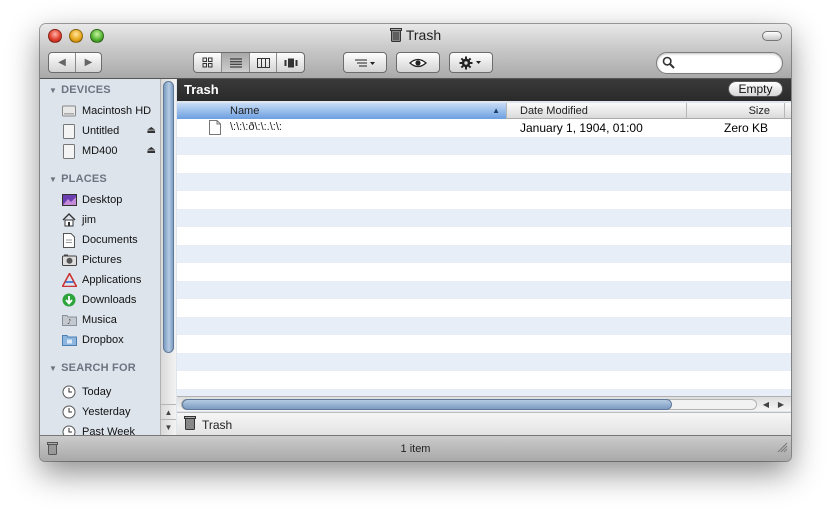 The width and height of the screenshot is (830, 516). Describe the element at coordinates (256, 127) in the screenshot. I see `file-name: \:\:\:ð\:\:.\:\:` at that location.